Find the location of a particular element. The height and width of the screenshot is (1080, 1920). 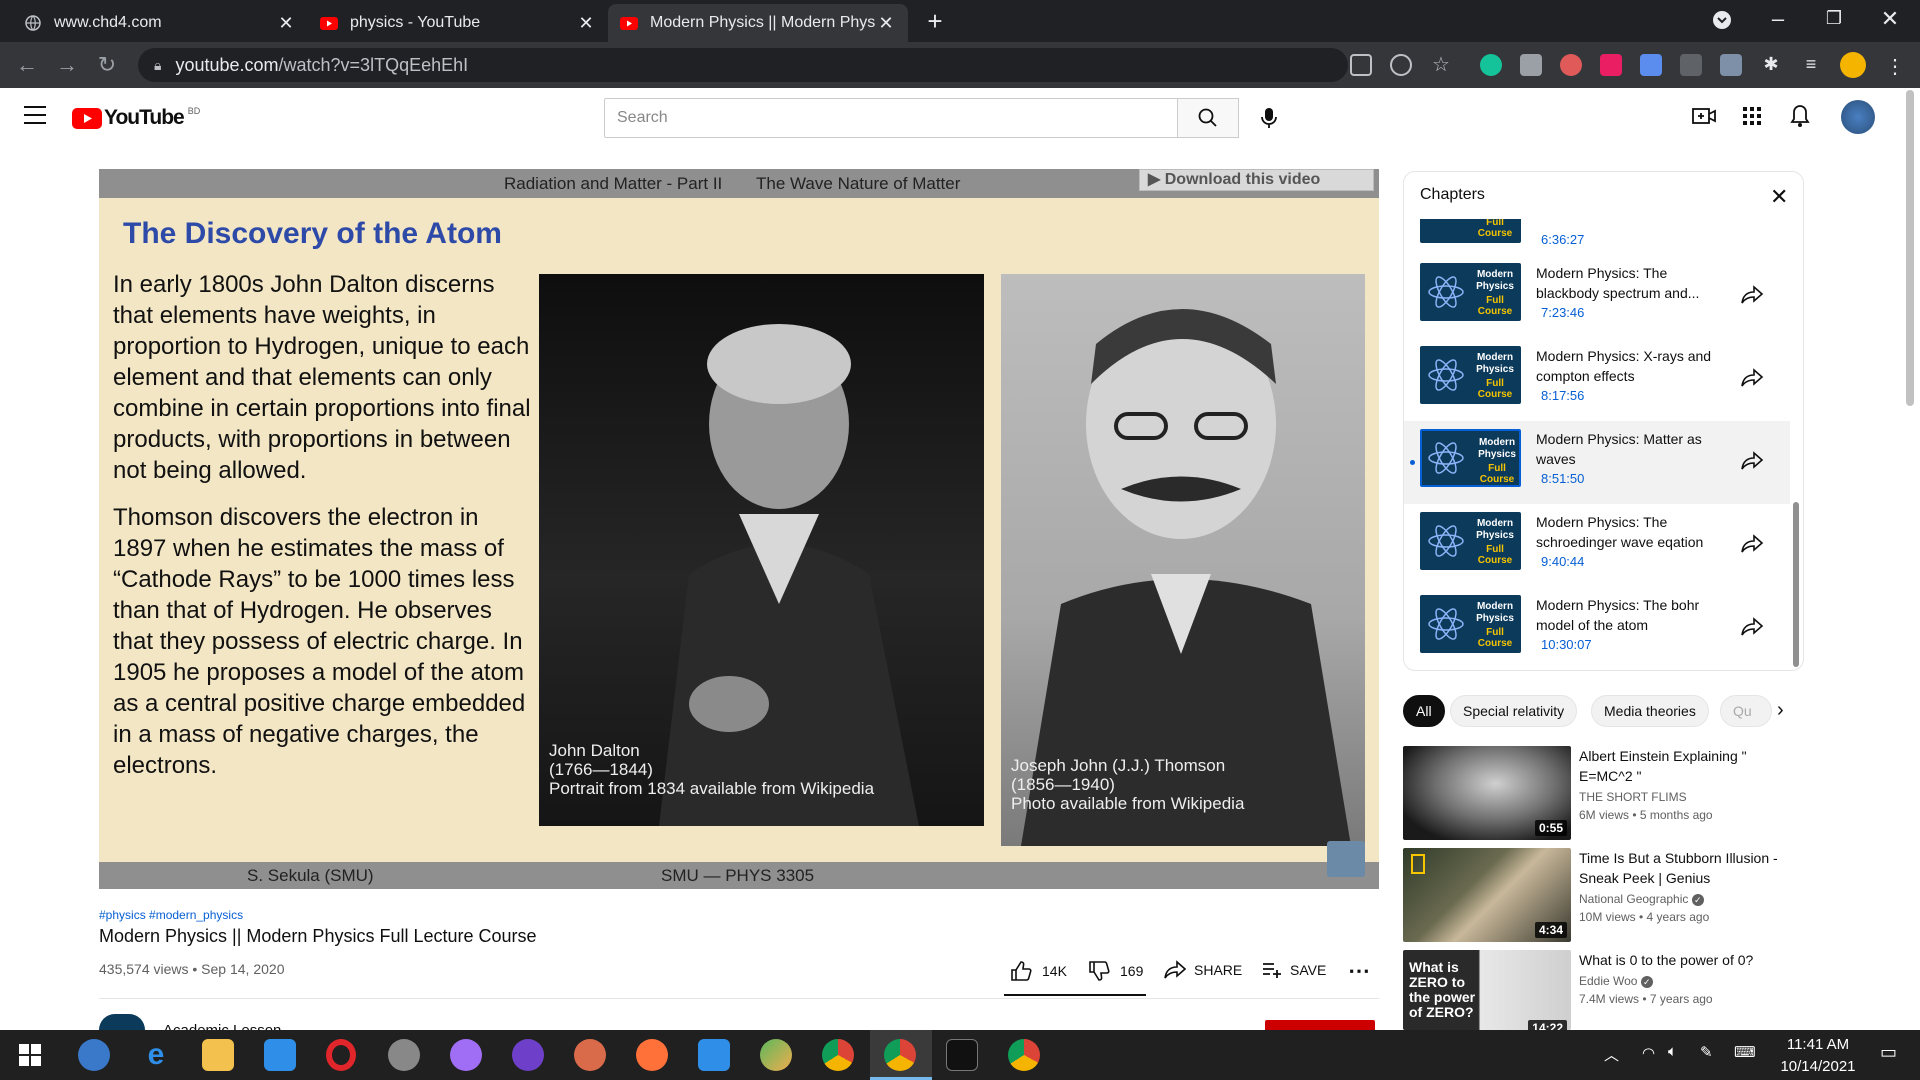

search-button is located at coordinates (1208, 118).